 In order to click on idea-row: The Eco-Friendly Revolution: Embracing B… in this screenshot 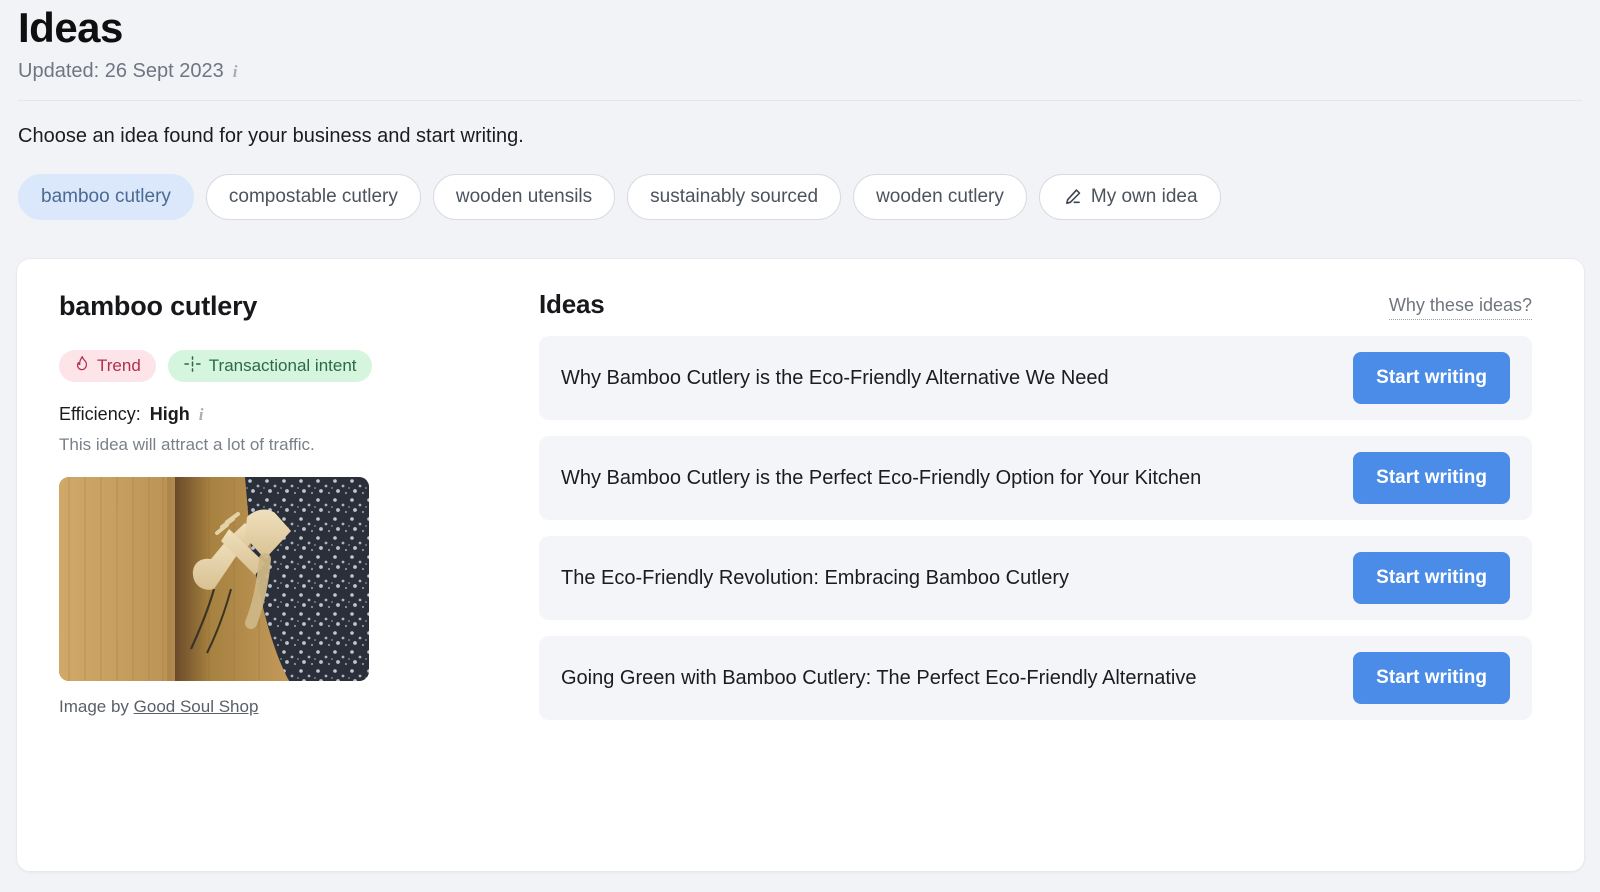, I will do `click(1035, 578)`.